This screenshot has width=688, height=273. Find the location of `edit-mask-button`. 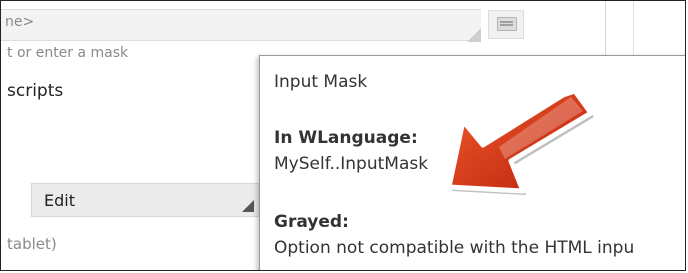

edit-mask-button is located at coordinates (506, 24).